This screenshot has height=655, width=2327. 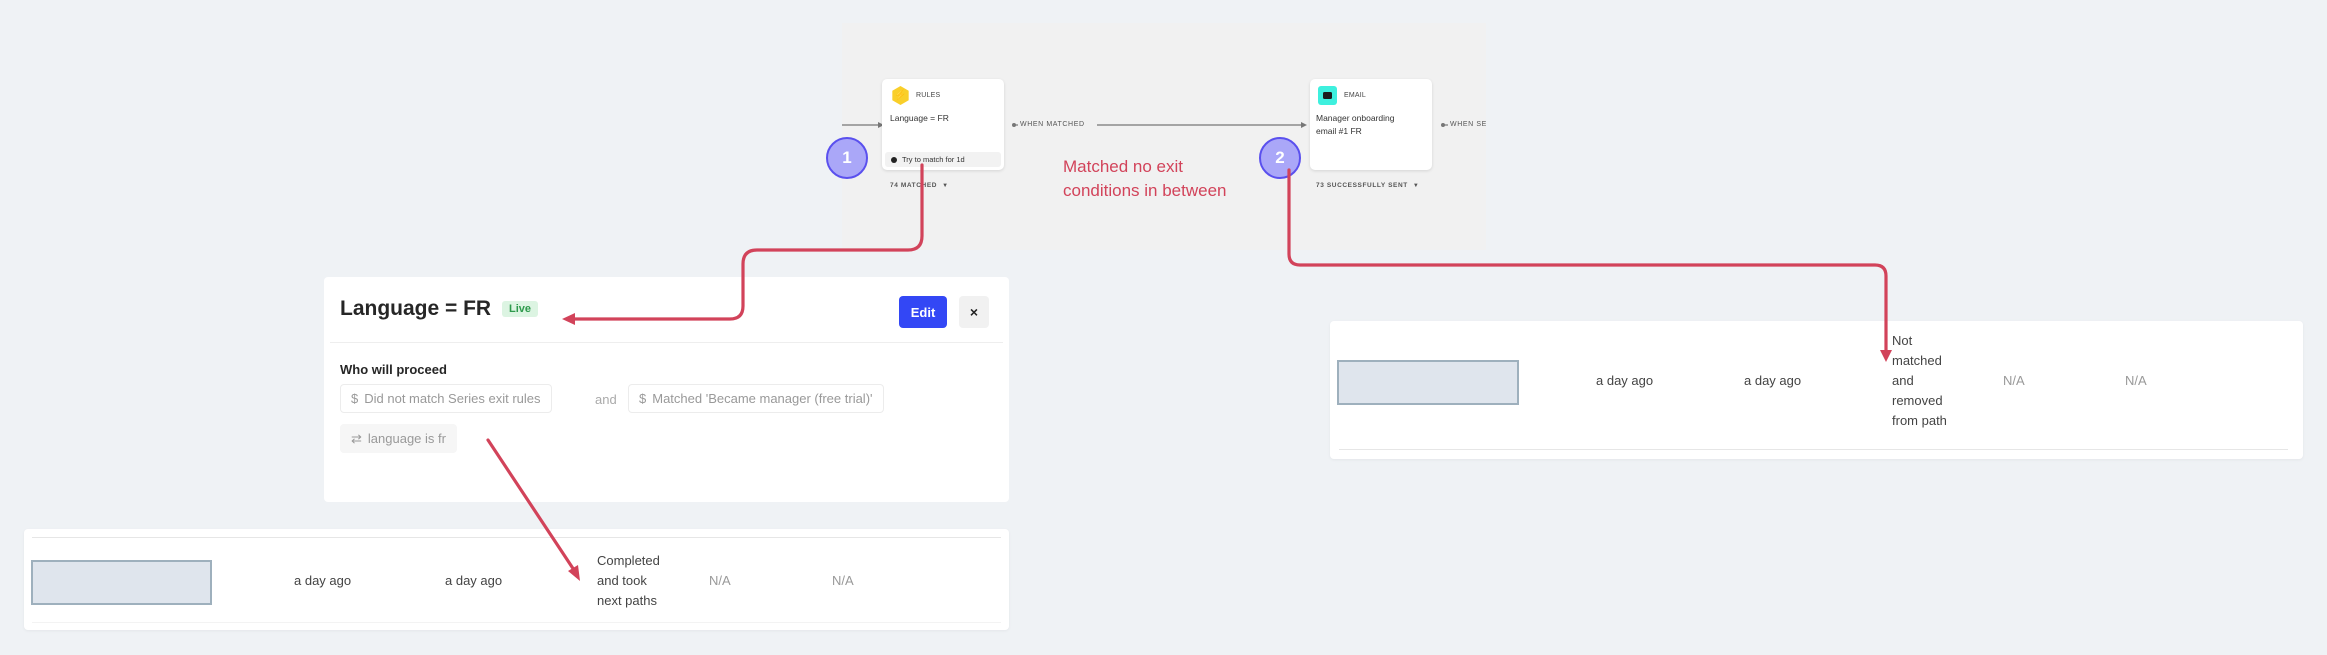 What do you see at coordinates (666, 342) in the screenshot?
I see `divider` at bounding box center [666, 342].